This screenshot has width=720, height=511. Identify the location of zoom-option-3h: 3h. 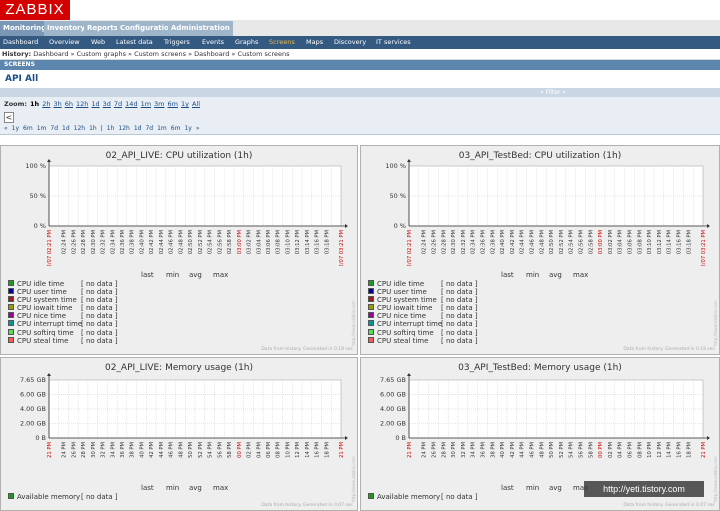
(57, 104).